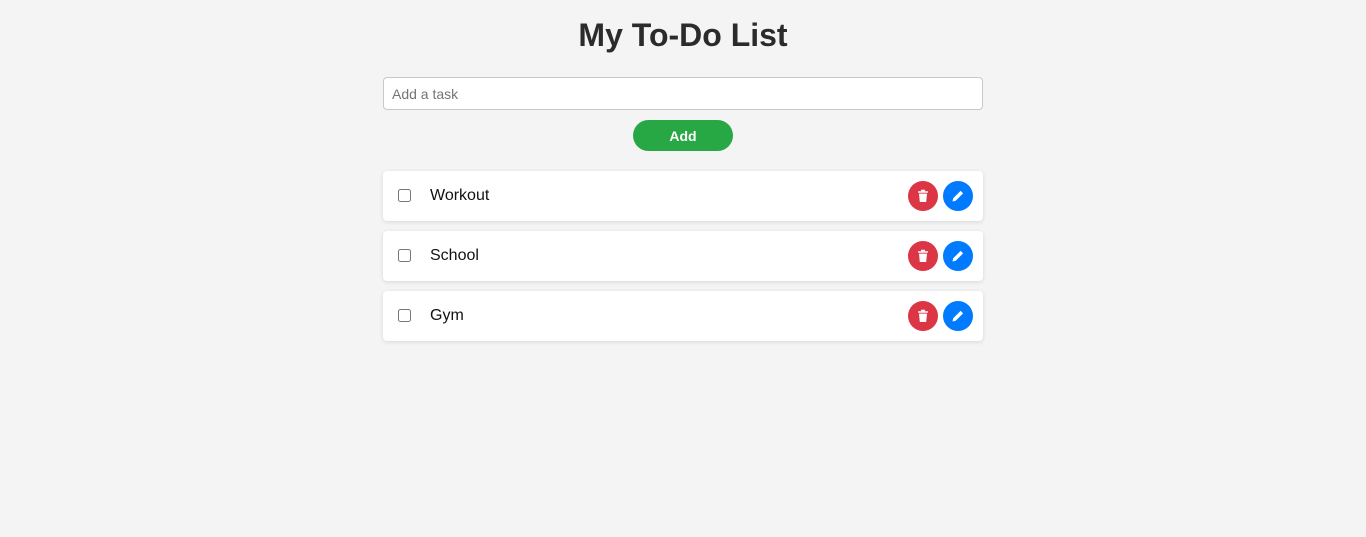 Image resolution: width=1366 pixels, height=537 pixels. I want to click on task-list: Workout School Gym, so click(683, 261).